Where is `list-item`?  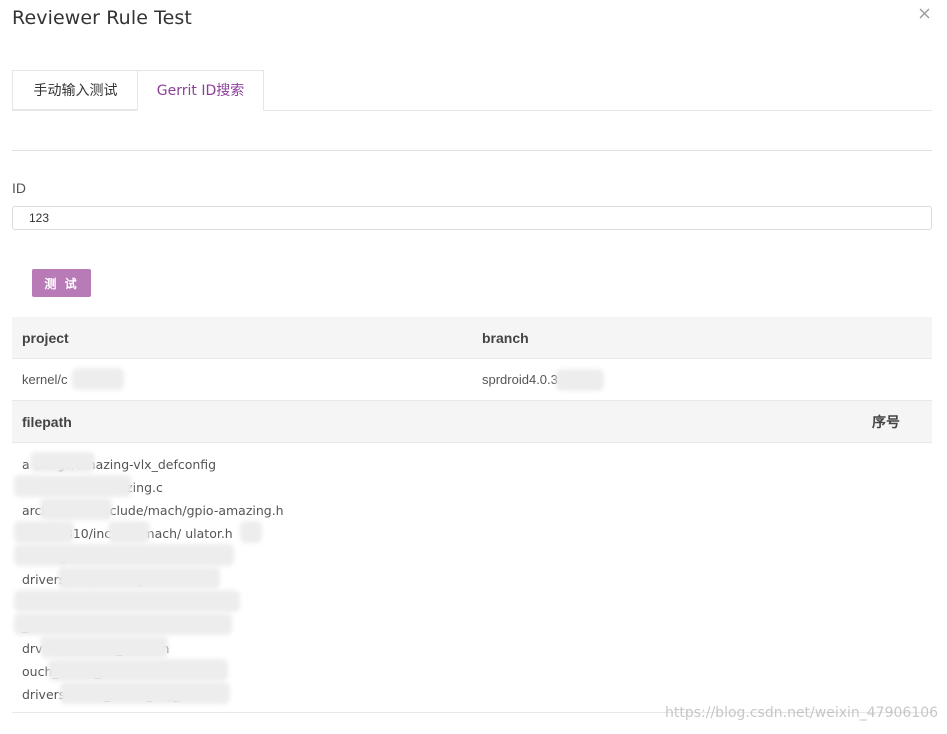 list-item is located at coordinates (472, 602).